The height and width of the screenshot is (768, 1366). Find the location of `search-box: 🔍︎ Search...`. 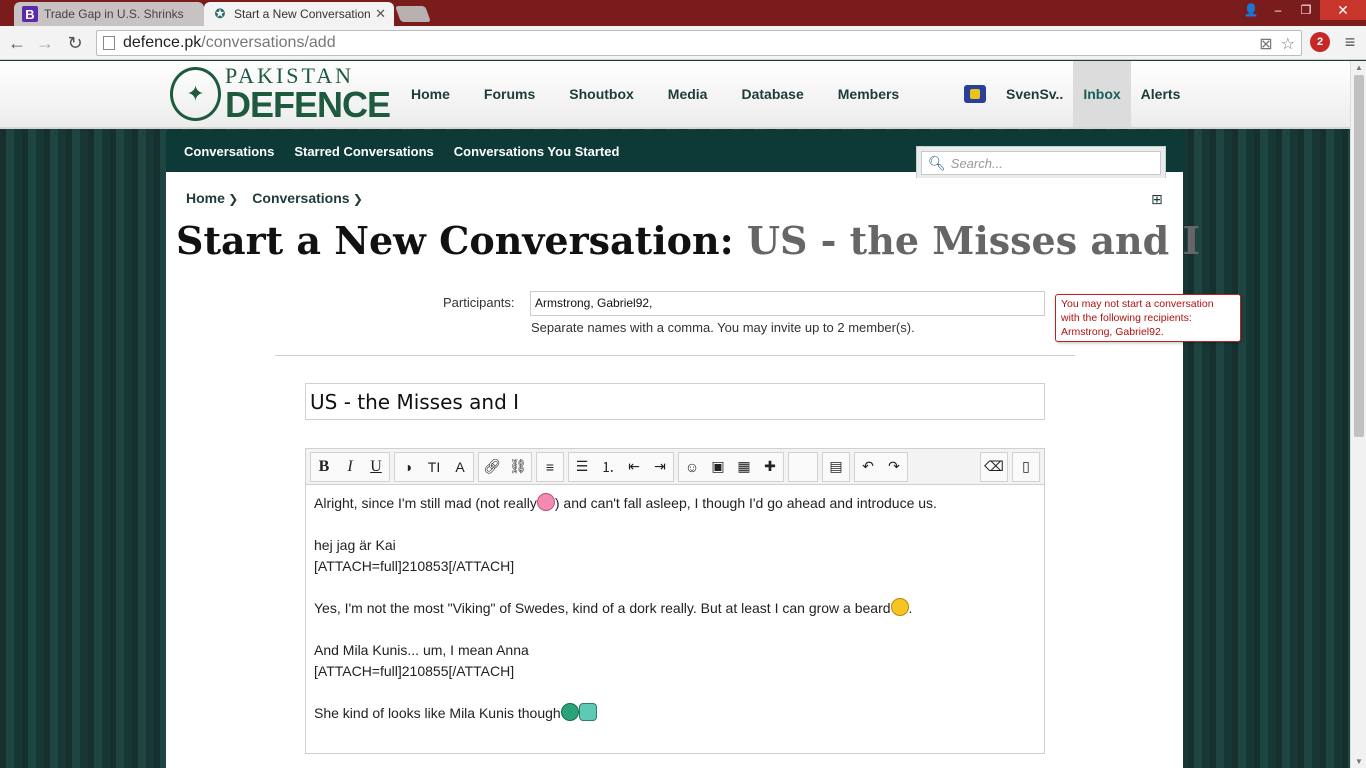

search-box: 🔍︎ Search... is located at coordinates (1041, 162).